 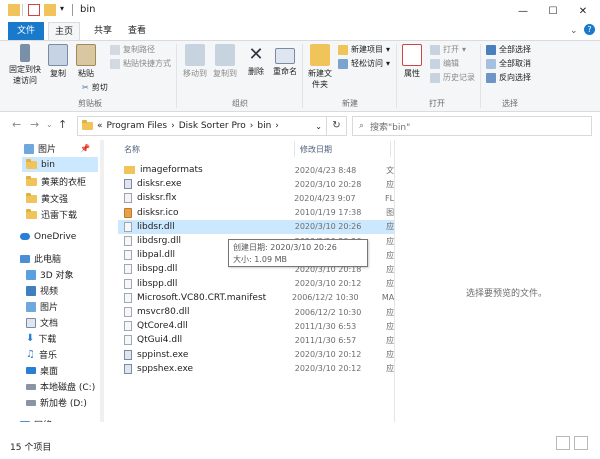 I want to click on tab-home: 主页, so click(x=64, y=31).